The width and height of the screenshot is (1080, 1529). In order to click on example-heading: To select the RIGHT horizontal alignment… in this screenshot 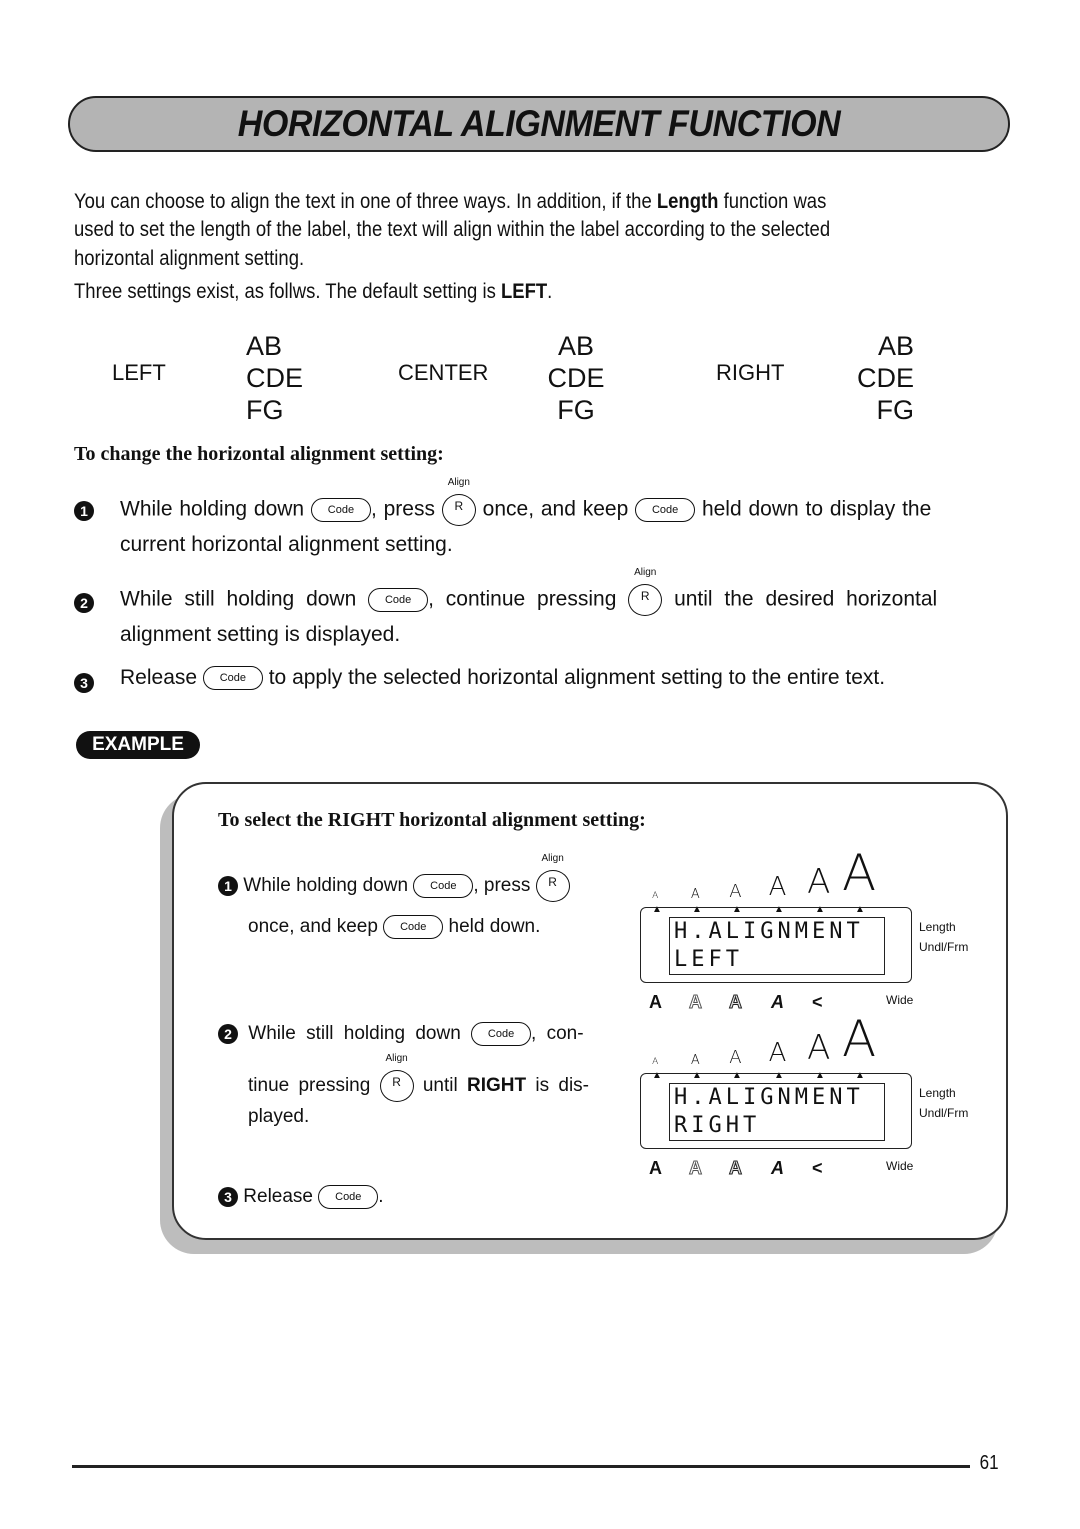, I will do `click(432, 820)`.